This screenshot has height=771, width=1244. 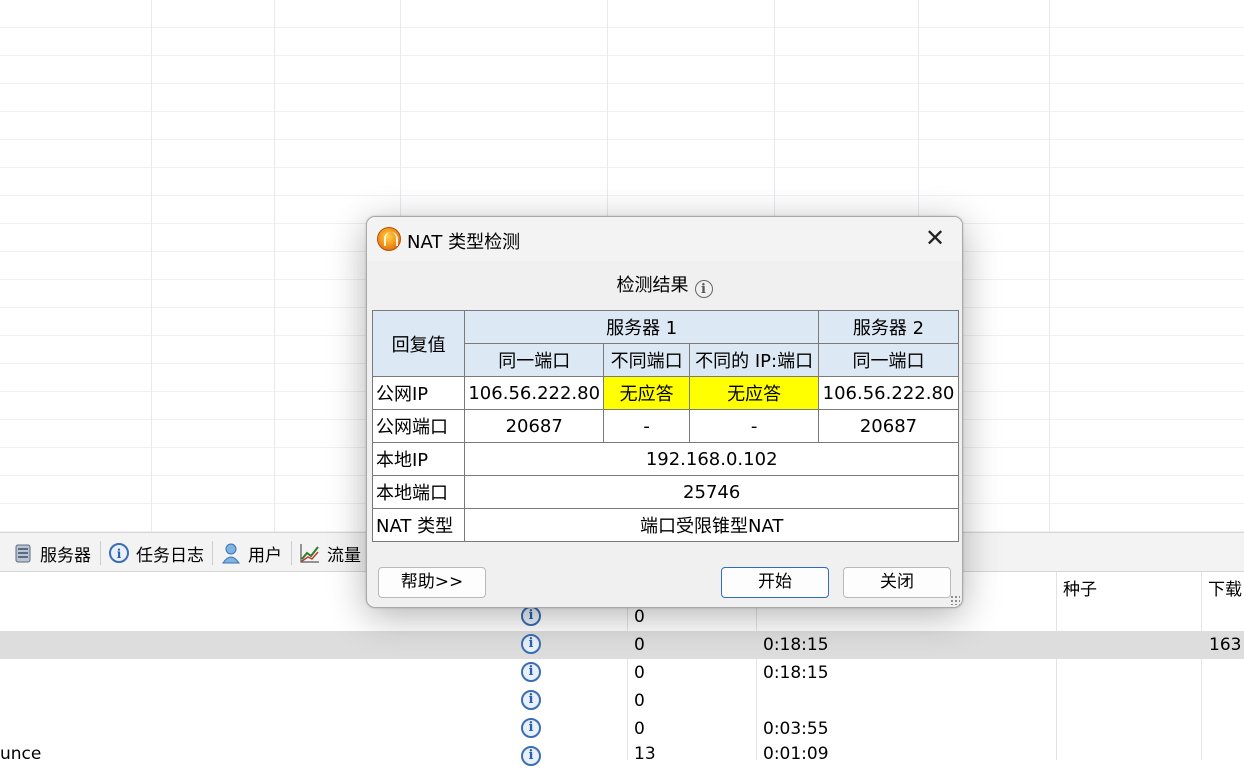 I want to click on row-local-ip: 本地IP 192.168.0.102, so click(x=665, y=459).